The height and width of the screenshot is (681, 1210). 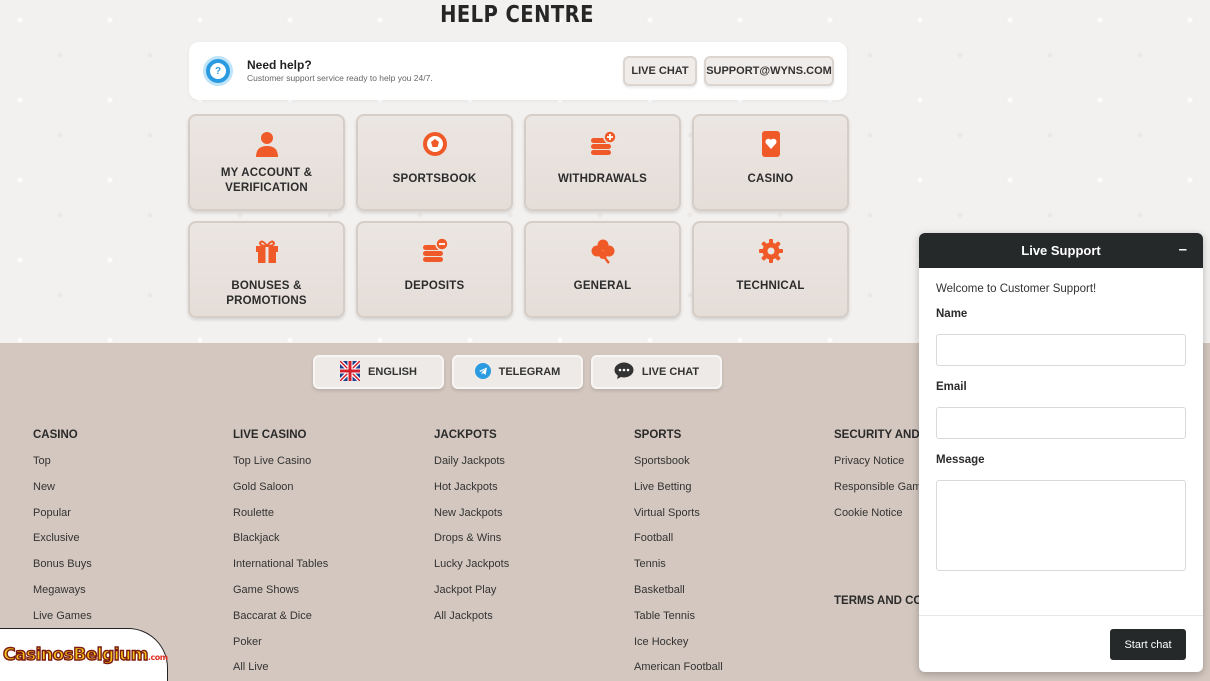 I want to click on name-field, so click(x=1061, y=350).